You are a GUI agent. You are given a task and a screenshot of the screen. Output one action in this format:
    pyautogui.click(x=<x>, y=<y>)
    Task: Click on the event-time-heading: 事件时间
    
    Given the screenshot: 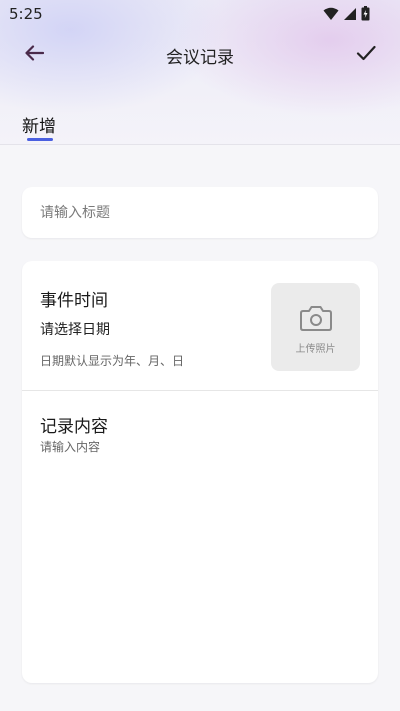 What is the action you would take?
    pyautogui.click(x=74, y=301)
    